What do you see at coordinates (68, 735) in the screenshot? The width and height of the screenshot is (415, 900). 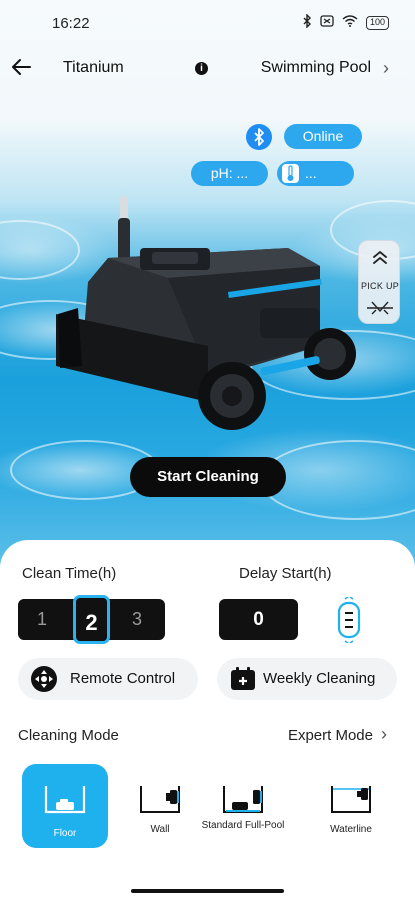 I see `cleaning-mode-label: Cleaning Mode` at bounding box center [68, 735].